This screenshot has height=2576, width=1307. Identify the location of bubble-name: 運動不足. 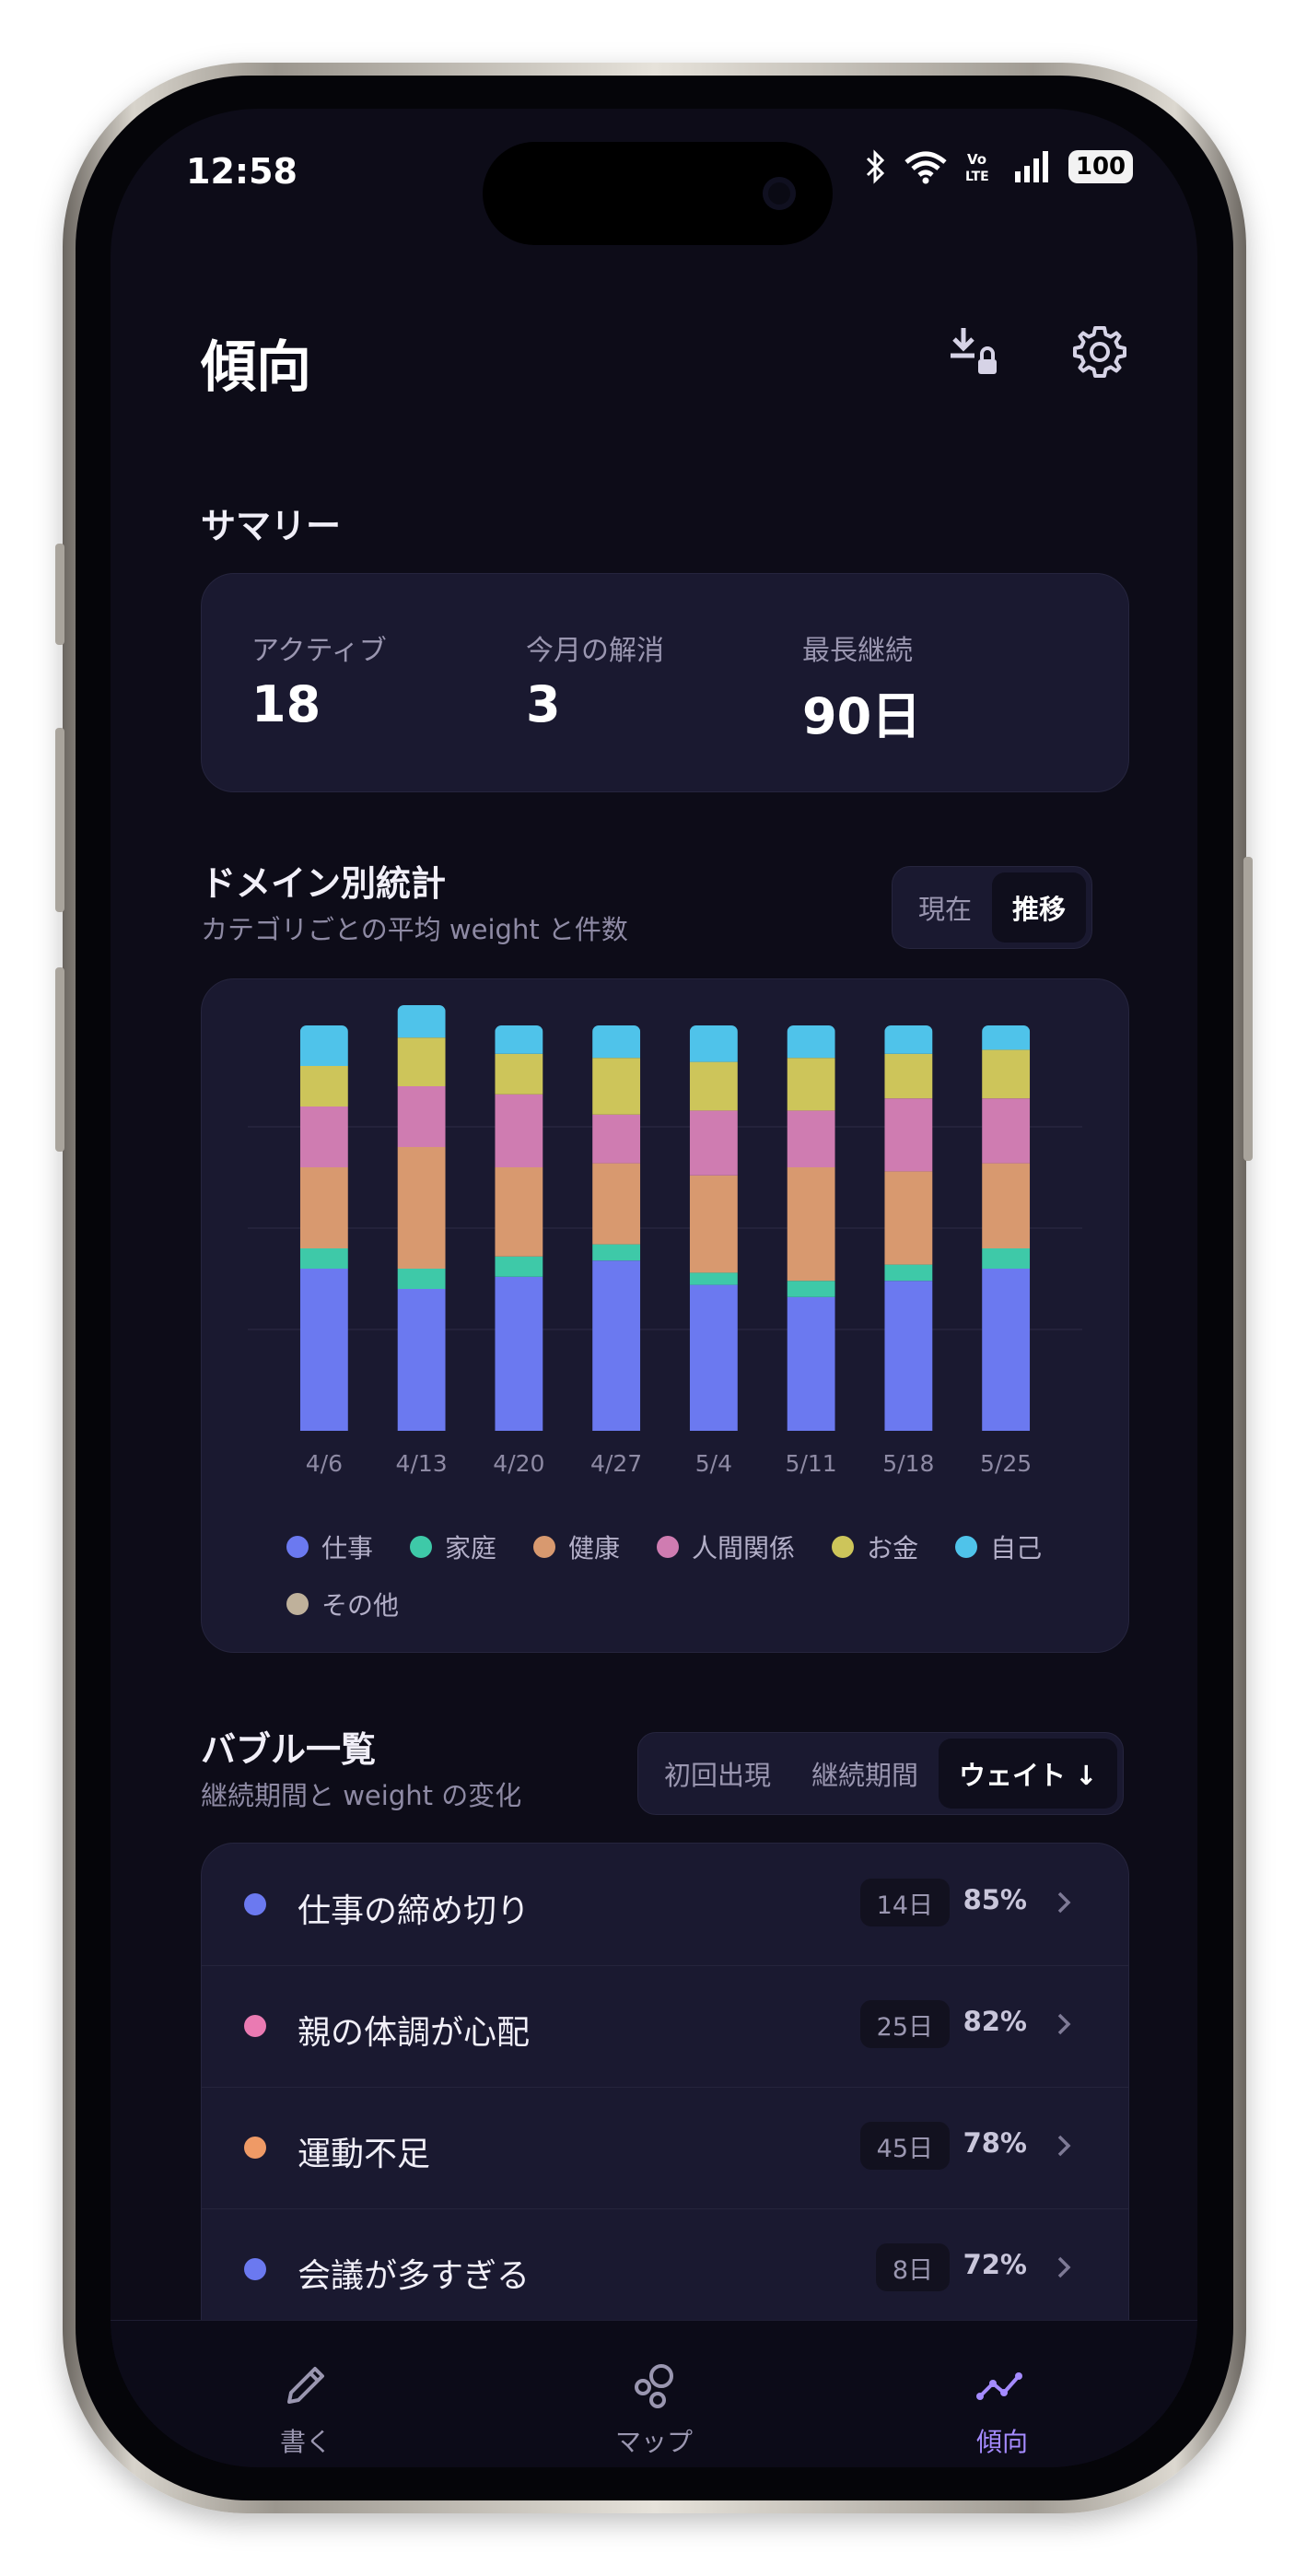
(364, 2154).